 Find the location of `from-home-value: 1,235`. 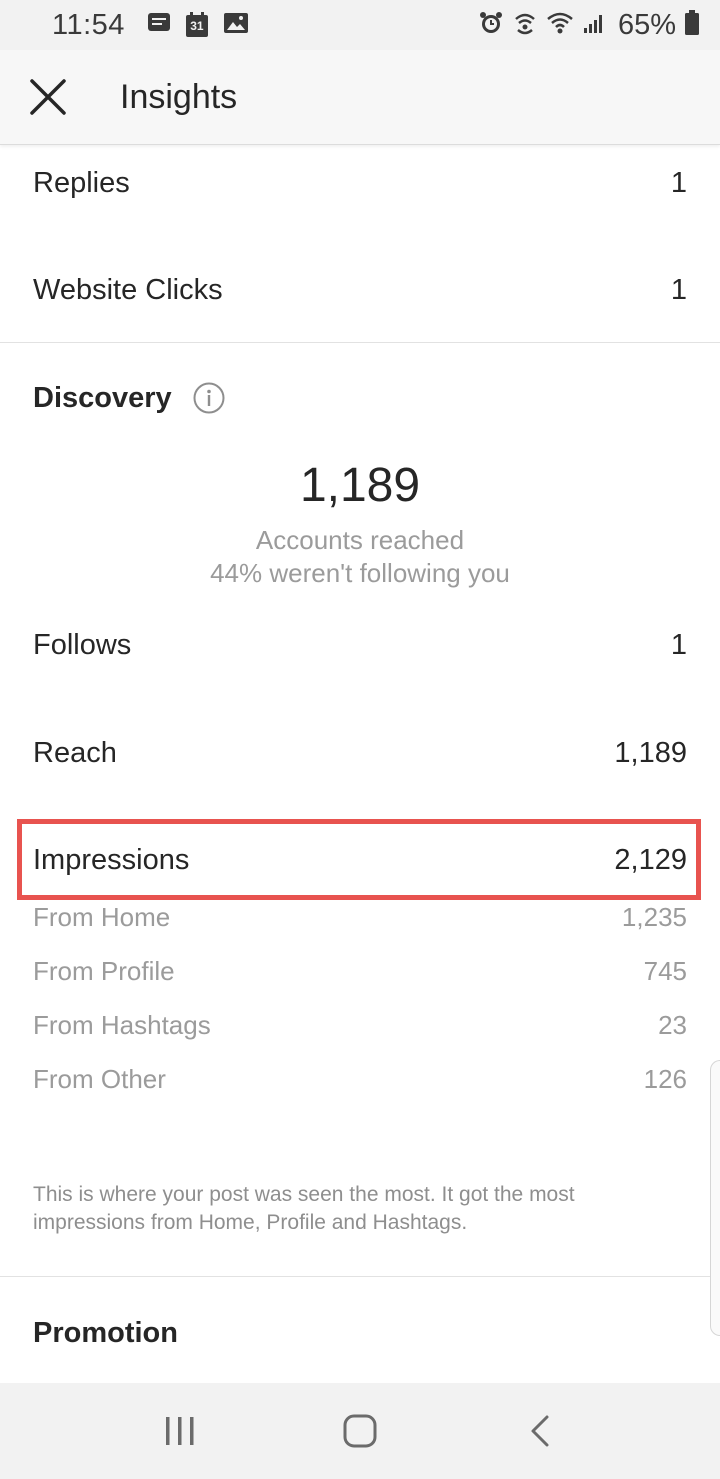

from-home-value: 1,235 is located at coordinates (654, 916).